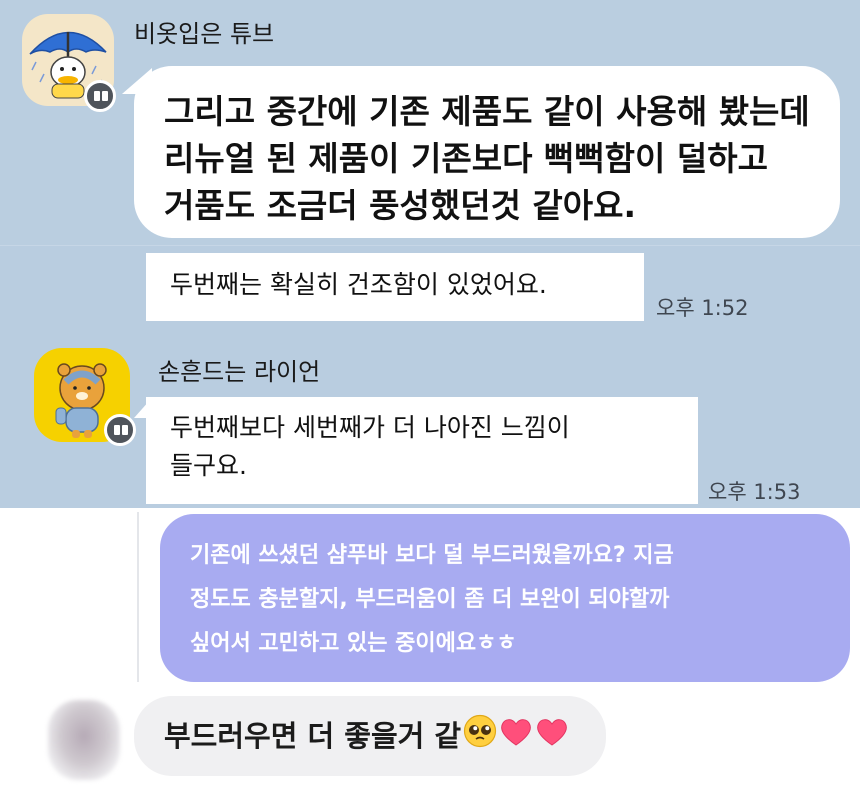 This screenshot has height=785, width=860. Describe the element at coordinates (702, 308) in the screenshot. I see `message-time: 오후 1:52` at that location.